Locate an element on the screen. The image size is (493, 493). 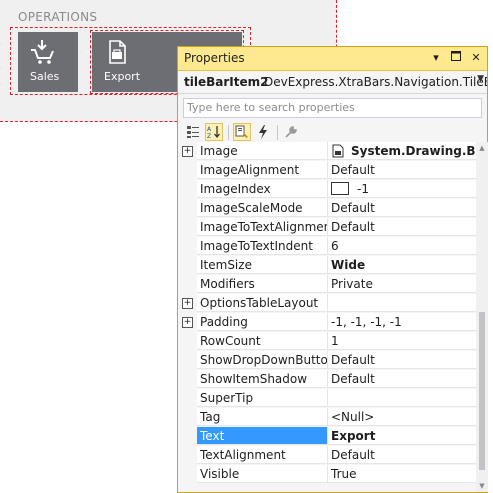
tile-group-label: OPERATIONS is located at coordinates (58, 17).